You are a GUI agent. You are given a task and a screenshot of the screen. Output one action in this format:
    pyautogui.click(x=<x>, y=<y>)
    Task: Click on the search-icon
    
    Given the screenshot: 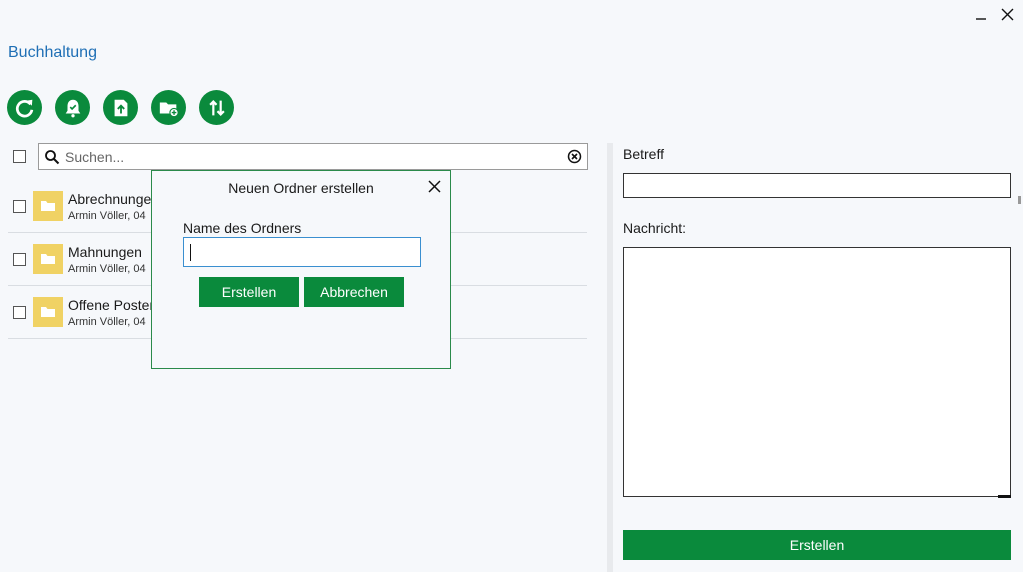 What is the action you would take?
    pyautogui.click(x=52, y=157)
    